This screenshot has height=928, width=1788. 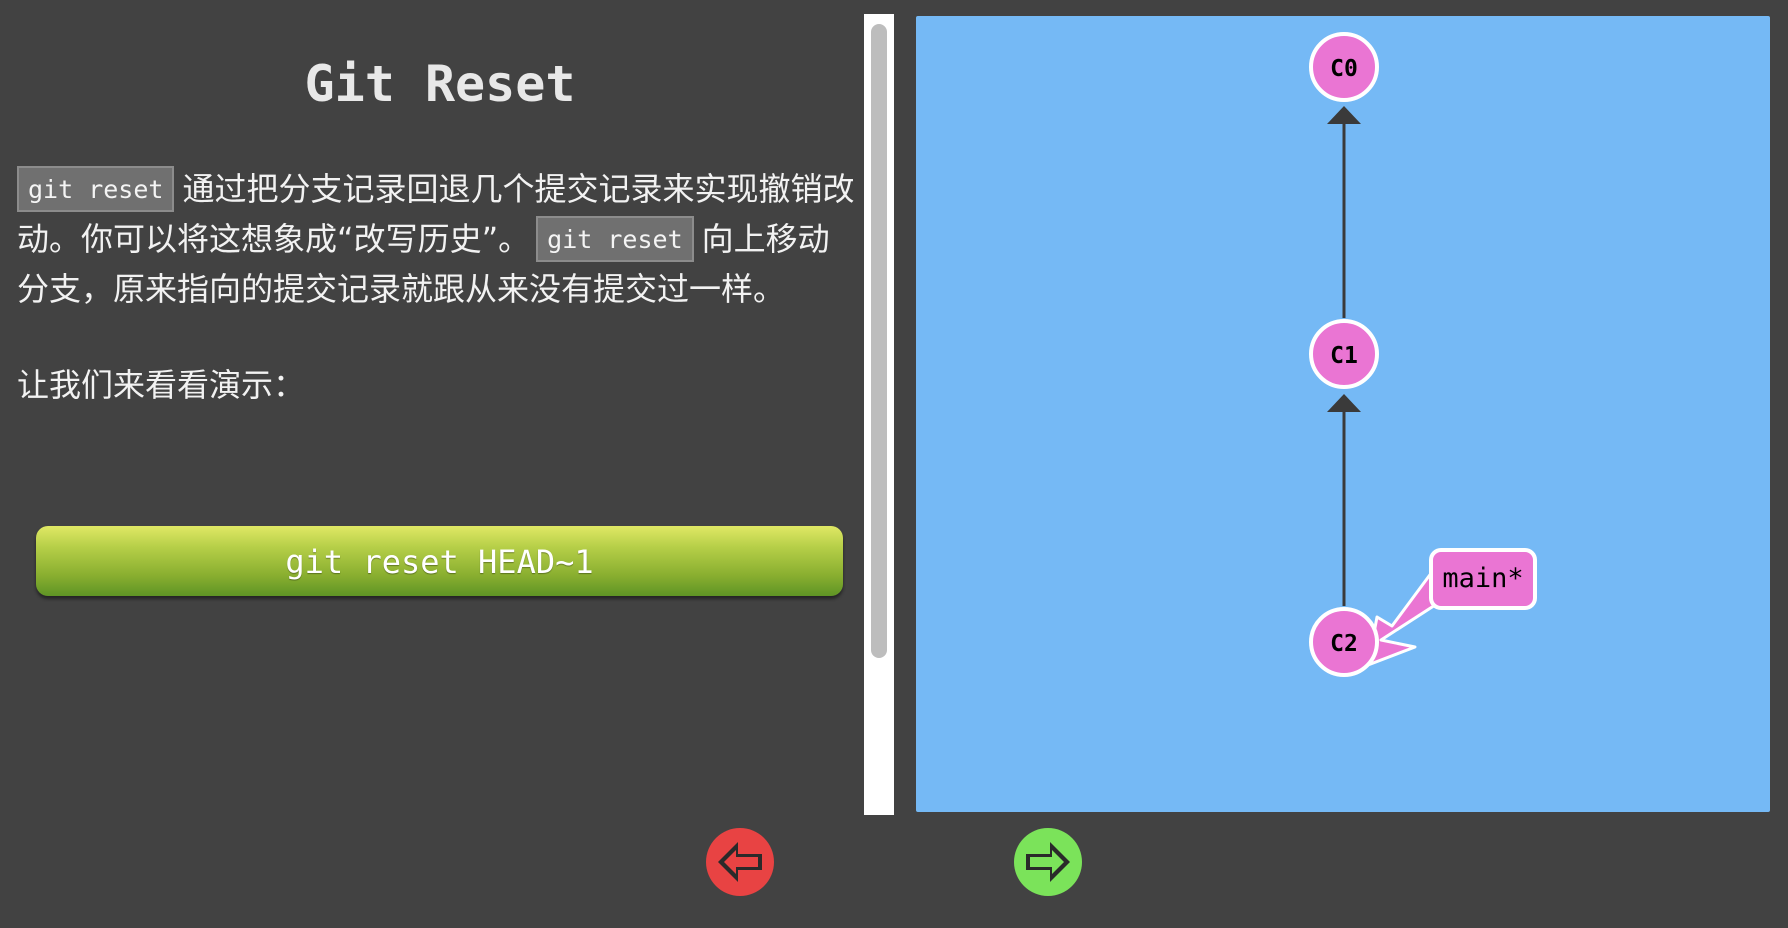 I want to click on run-command-button: git reset HEAD~1, so click(x=439, y=561).